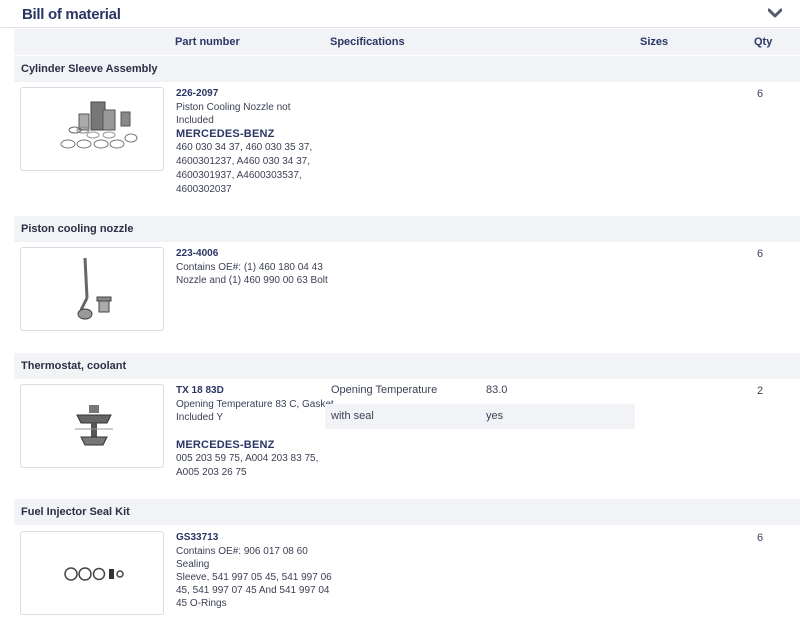 The image size is (800, 636). What do you see at coordinates (200, 417) in the screenshot?
I see `description-line: Included Y` at bounding box center [200, 417].